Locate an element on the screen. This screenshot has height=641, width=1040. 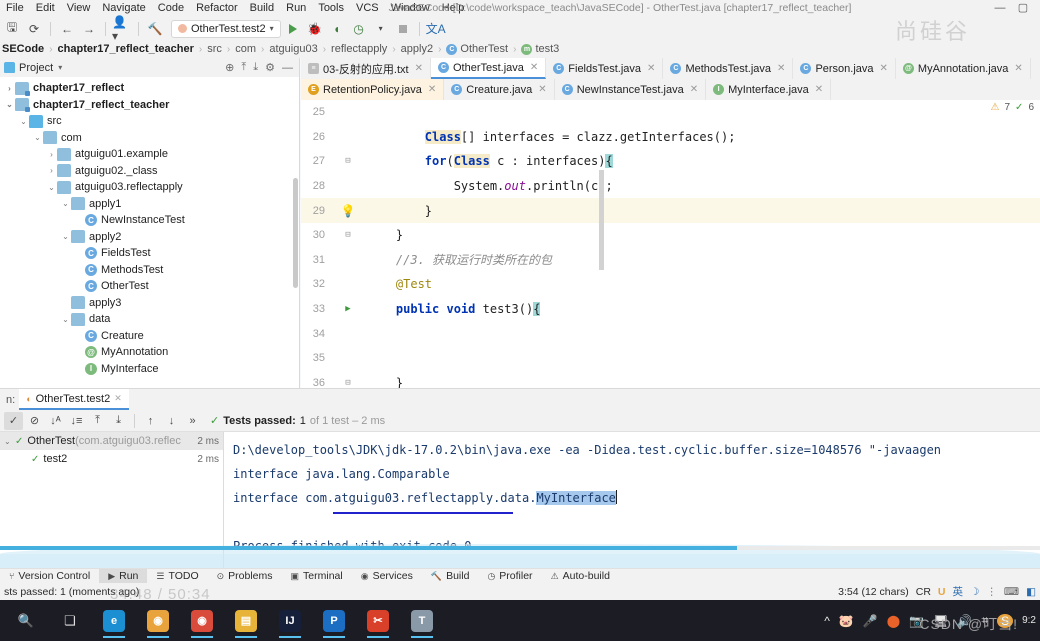
tree-node-chapter17-reflect: › chapter17_reflect is located at coordinates (149, 88).